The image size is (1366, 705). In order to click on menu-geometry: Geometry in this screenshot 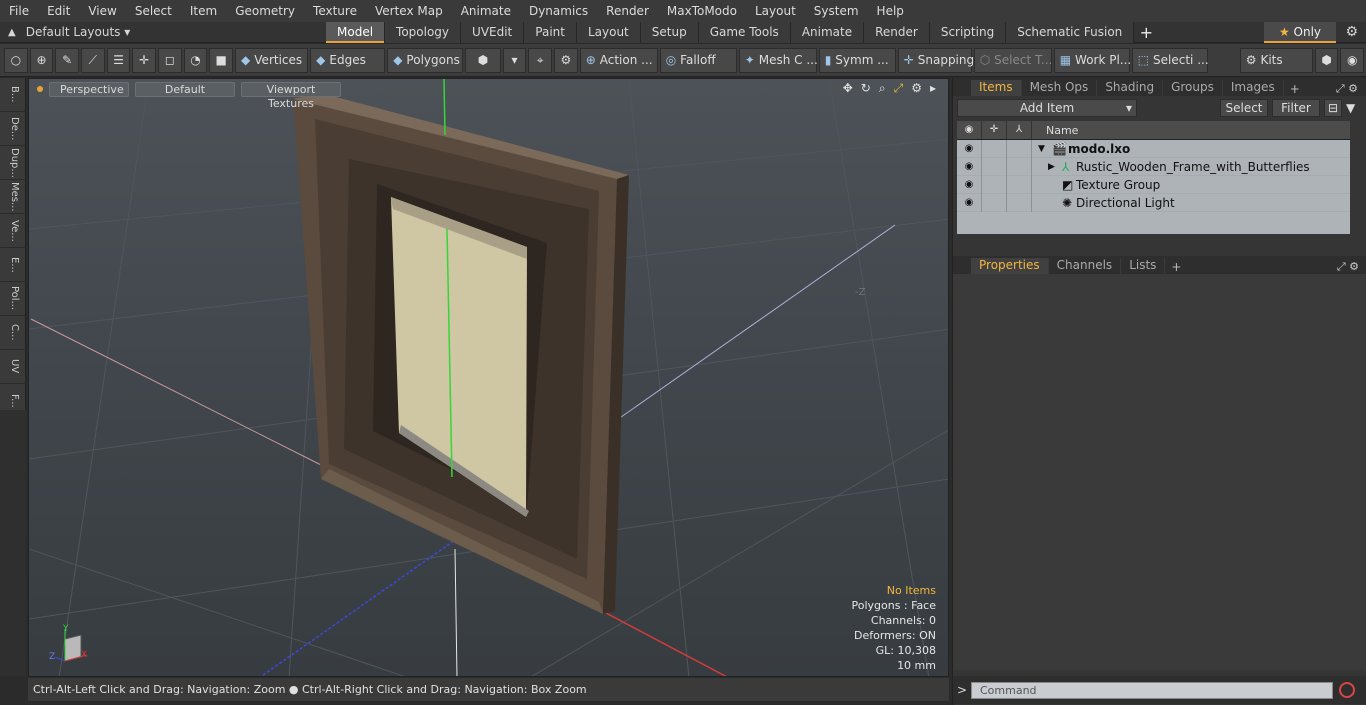, I will do `click(265, 11)`.